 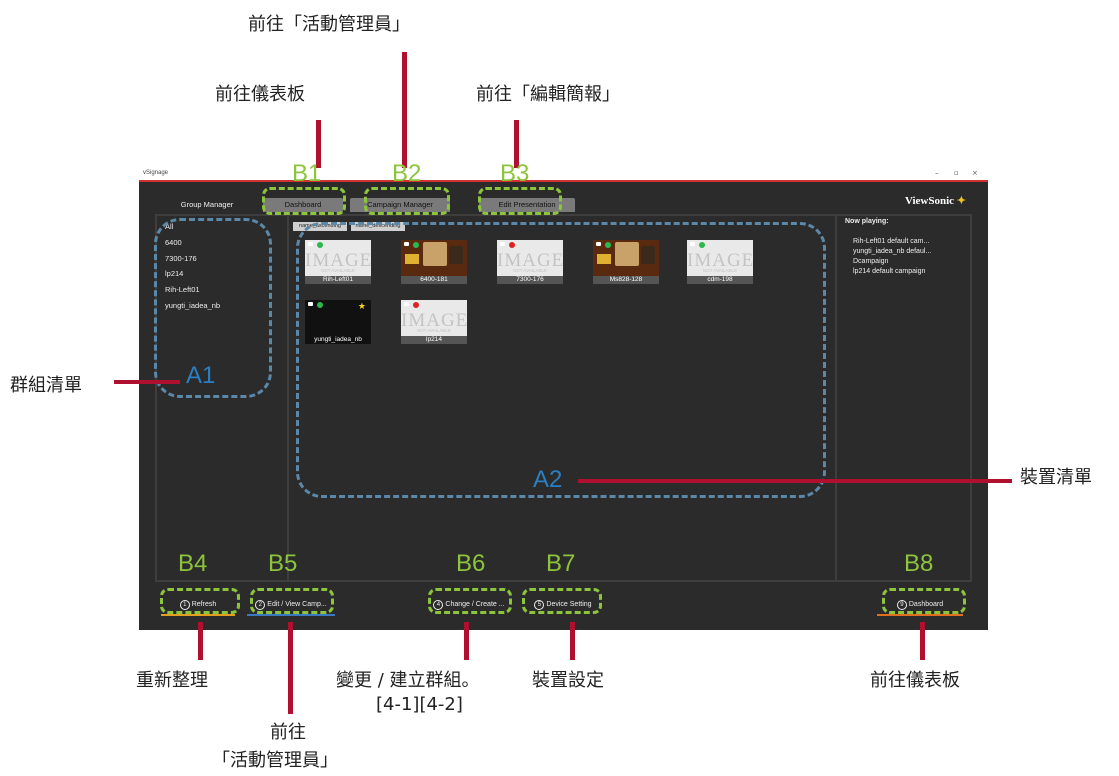 What do you see at coordinates (200, 601) in the screenshot?
I see `highlight-box-b4` at bounding box center [200, 601].